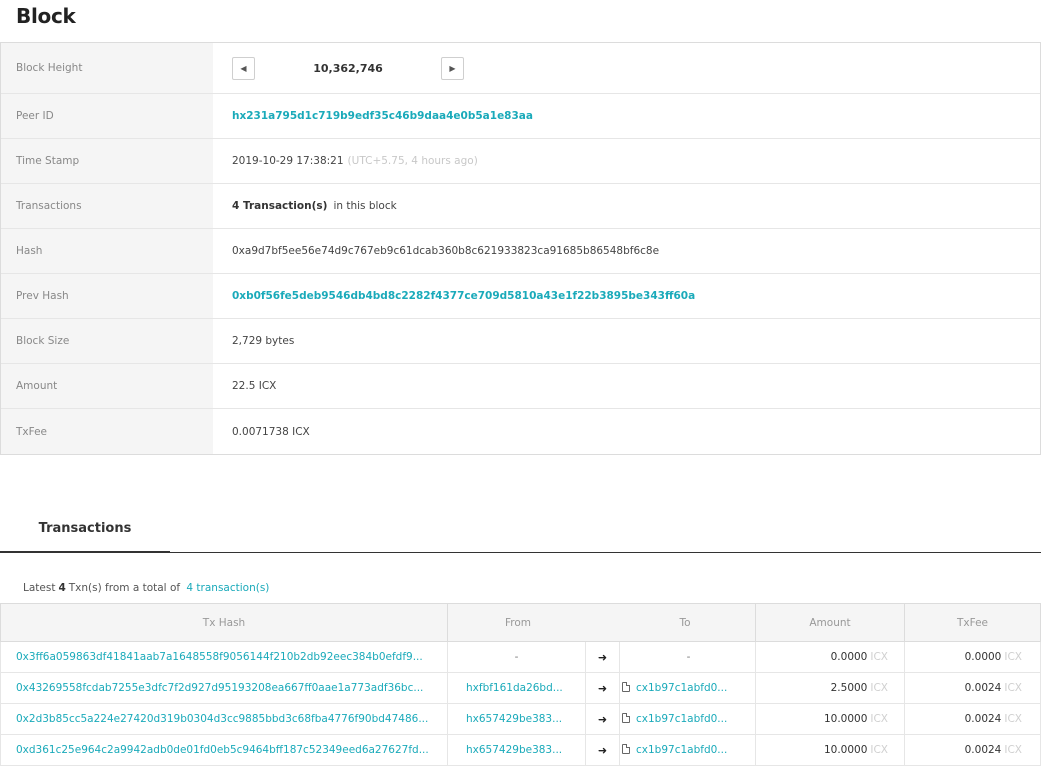 The height and width of the screenshot is (769, 1042). Describe the element at coordinates (107, 431) in the screenshot. I see `txfee-label: TxFee` at that location.